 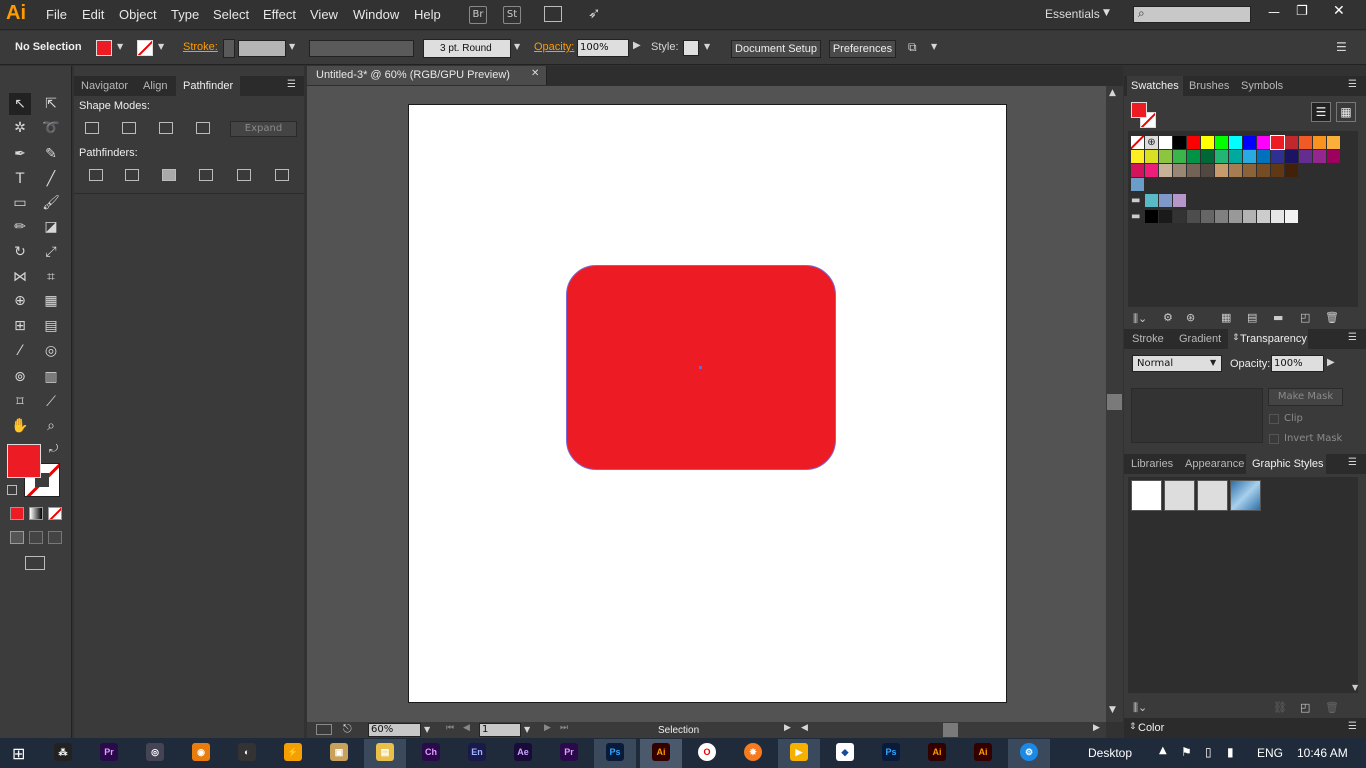 I want to click on mesh-tool-icon: ⊞, so click(x=20, y=326).